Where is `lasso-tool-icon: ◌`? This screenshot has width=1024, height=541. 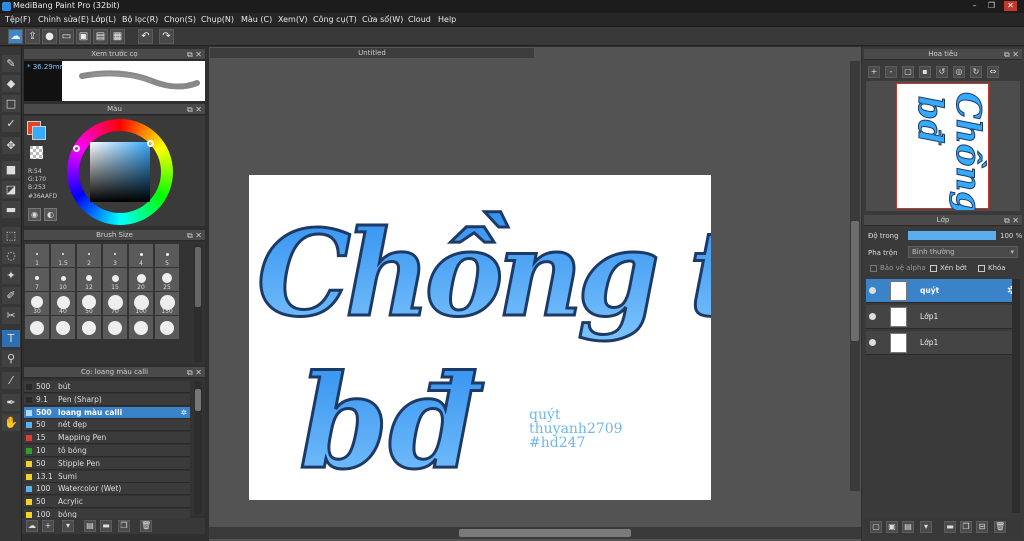 lasso-tool-icon: ◌ is located at coordinates (11, 255).